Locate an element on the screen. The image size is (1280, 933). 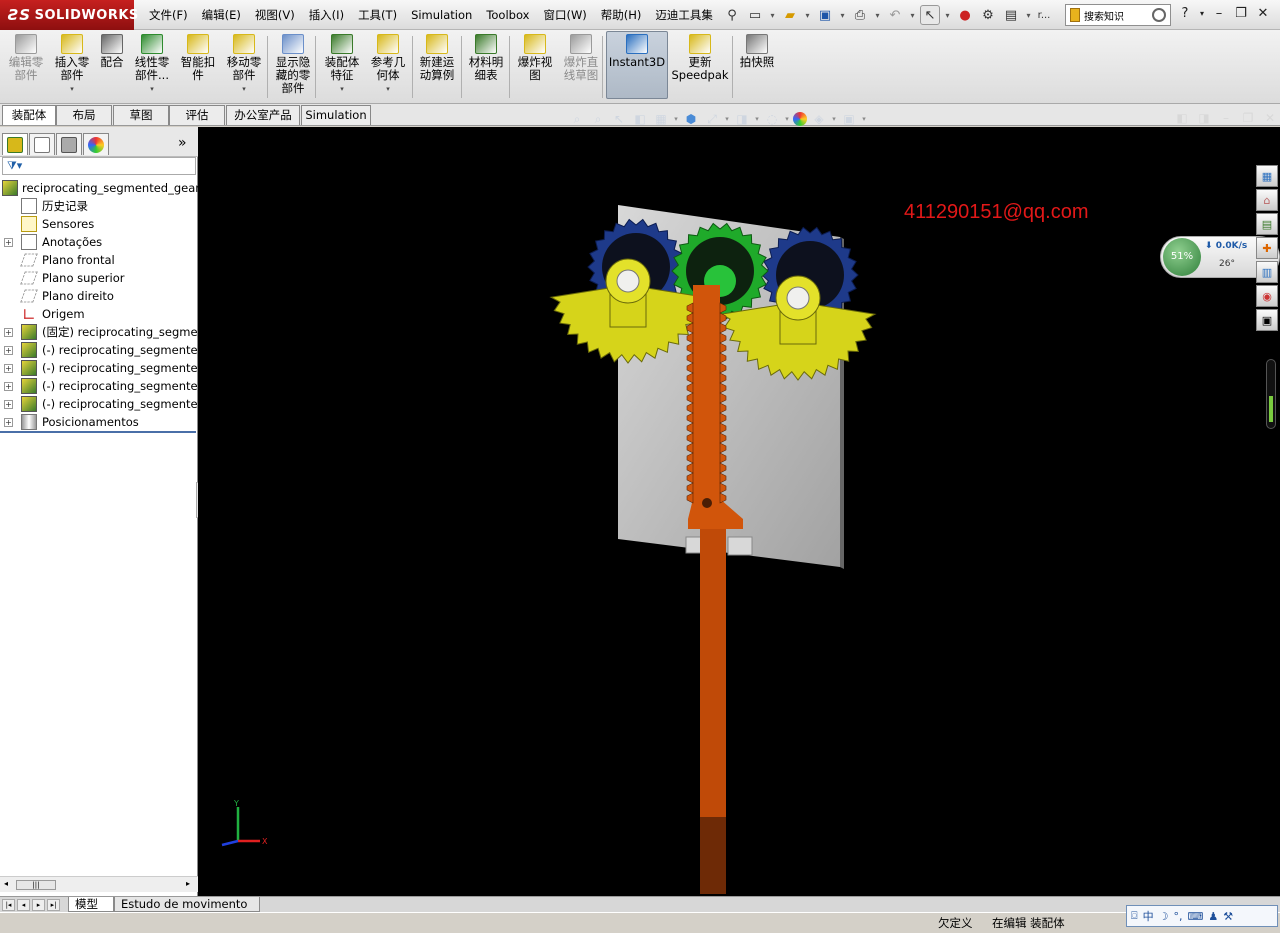
print-icon: ⎙ is located at coordinates (860, 15).